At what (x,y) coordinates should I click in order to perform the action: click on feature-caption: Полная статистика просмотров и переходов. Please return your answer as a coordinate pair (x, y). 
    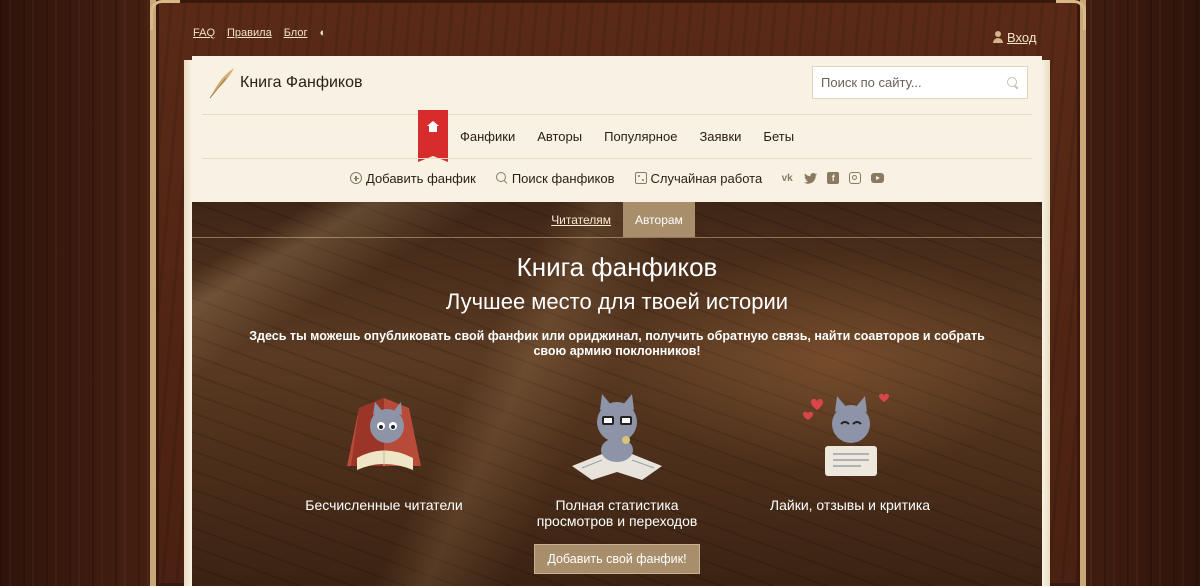
    Looking at the image, I should click on (617, 513).